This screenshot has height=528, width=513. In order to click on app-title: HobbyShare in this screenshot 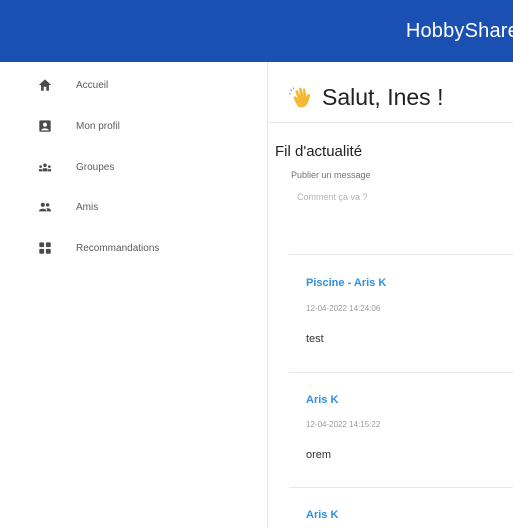, I will do `click(459, 31)`.